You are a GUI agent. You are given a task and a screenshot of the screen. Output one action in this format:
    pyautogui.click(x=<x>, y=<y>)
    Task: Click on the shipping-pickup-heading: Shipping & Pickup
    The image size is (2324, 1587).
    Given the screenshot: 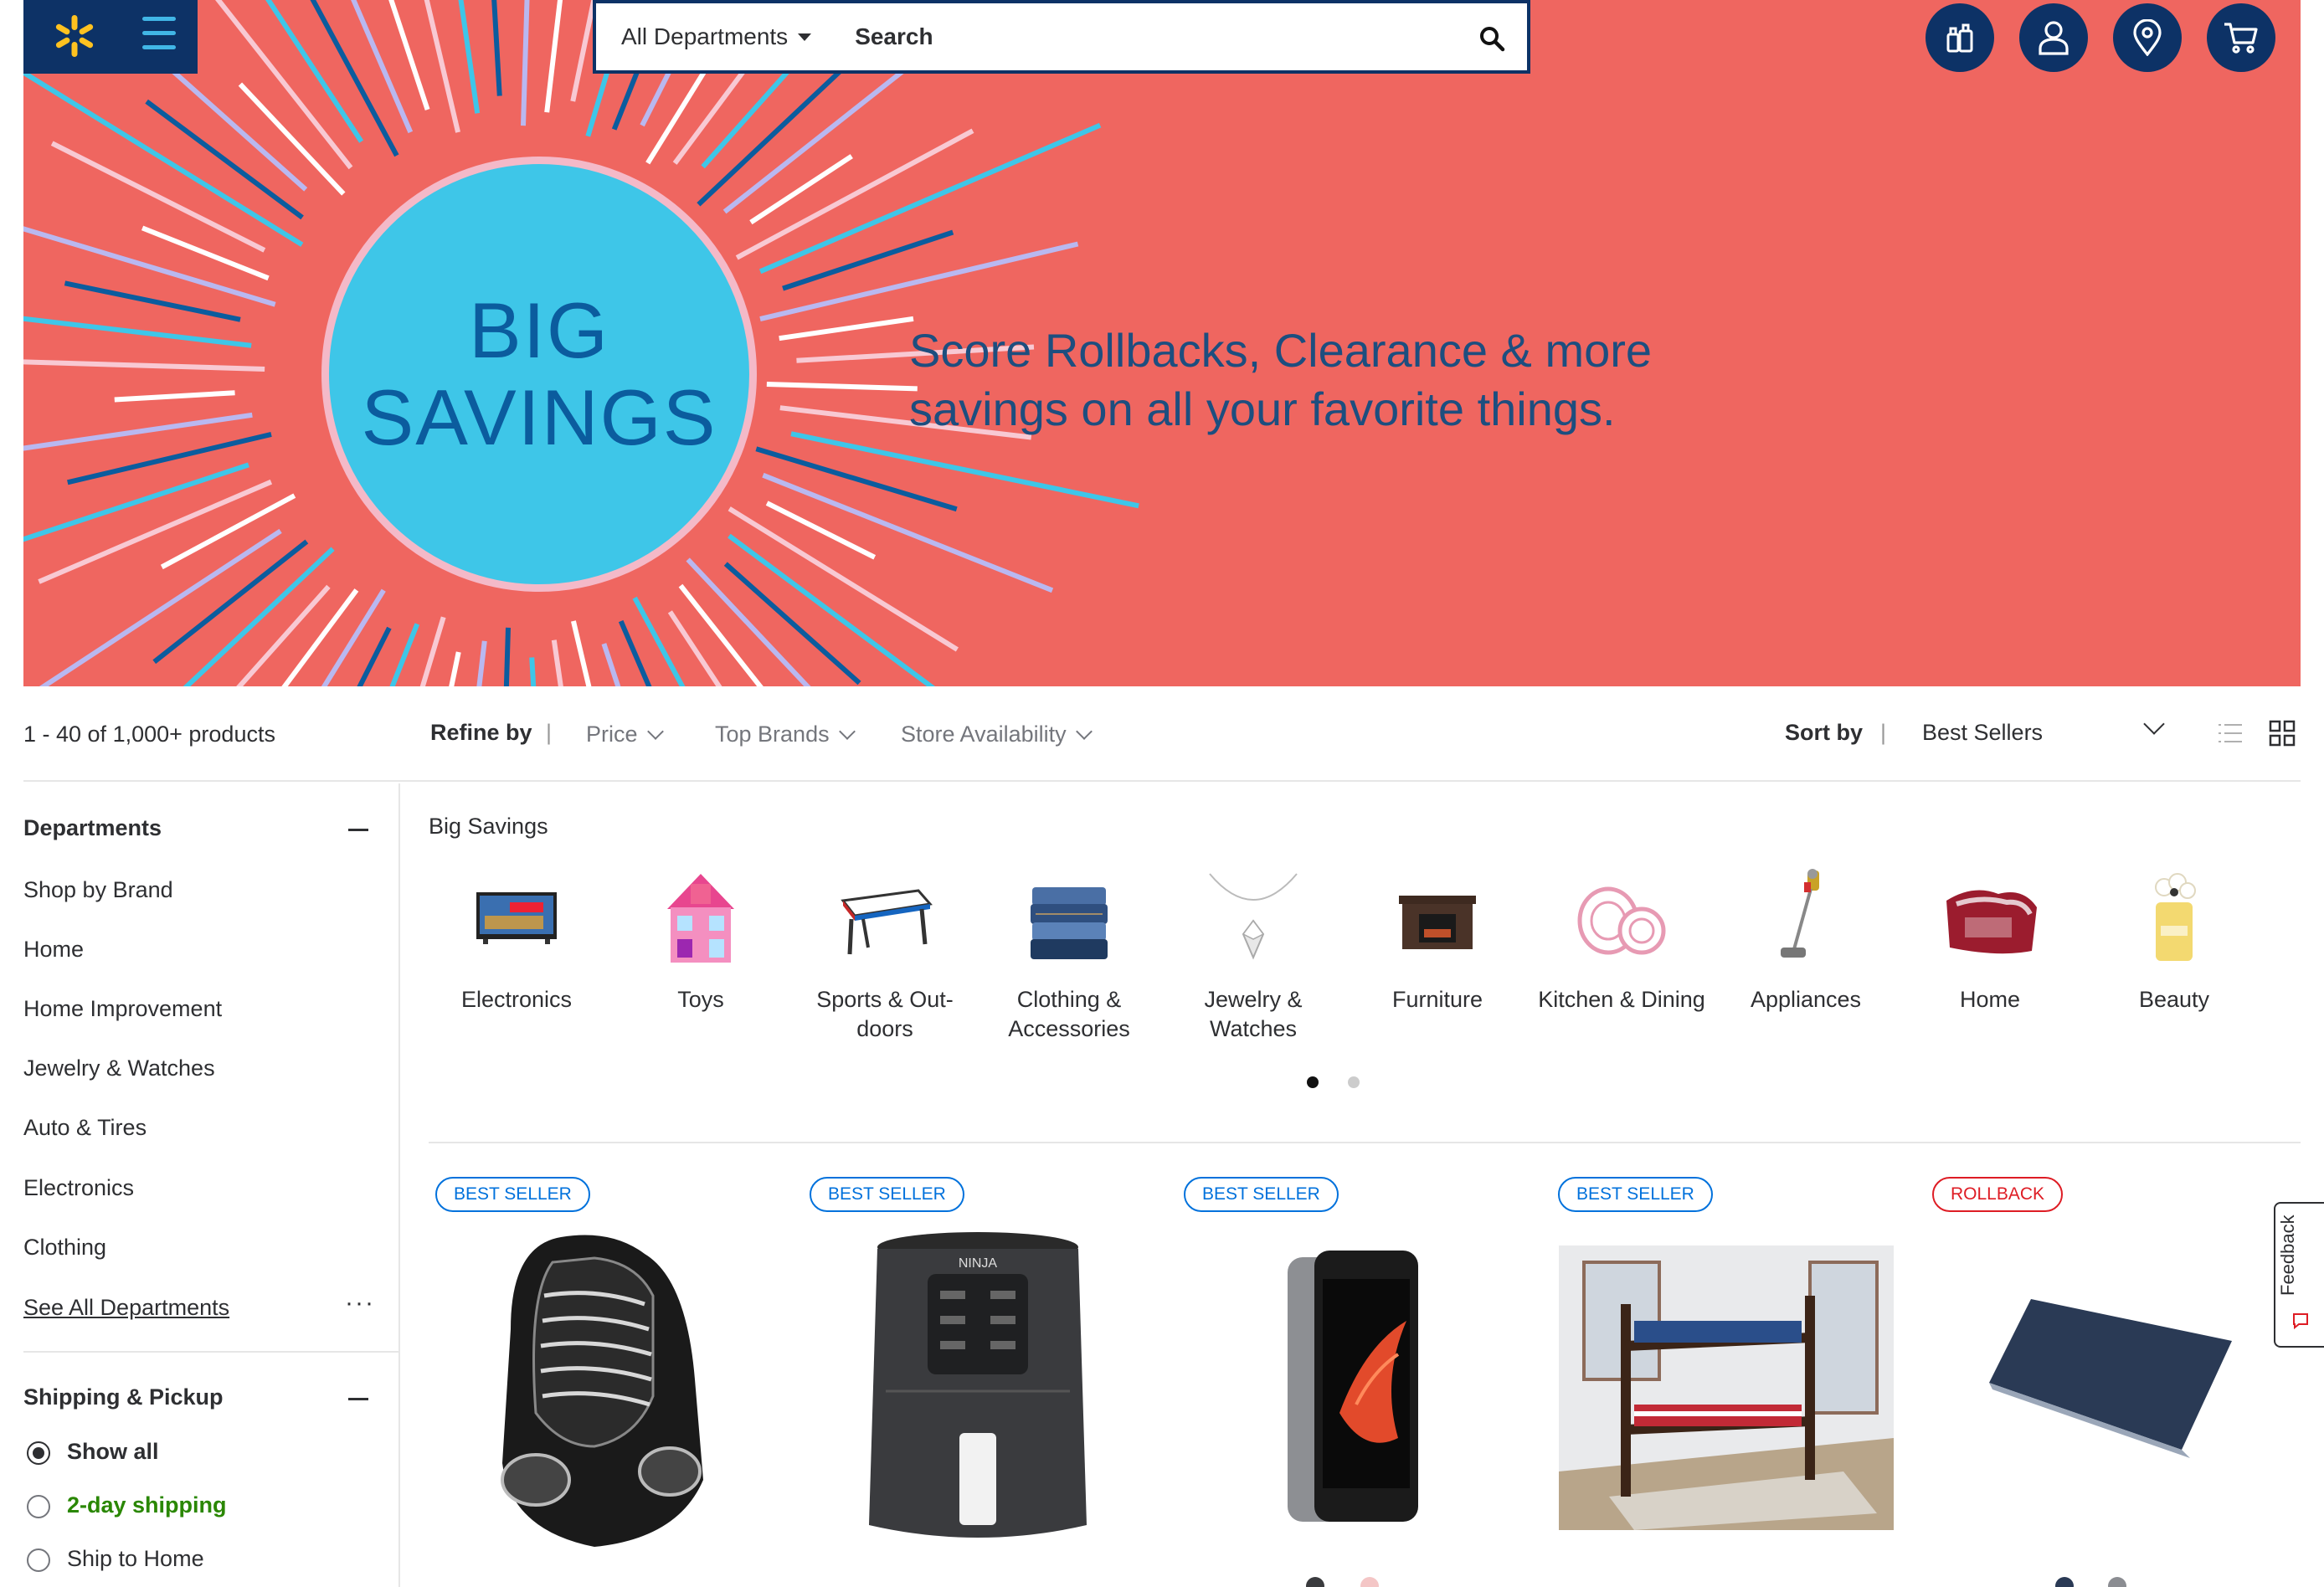 What is the action you would take?
    pyautogui.click(x=123, y=1397)
    